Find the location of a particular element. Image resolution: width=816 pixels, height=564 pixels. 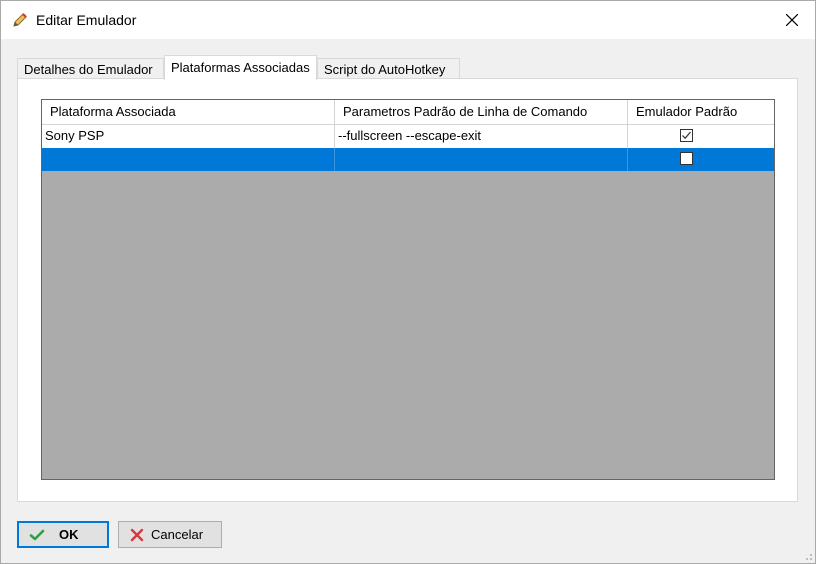

close-button is located at coordinates (792, 20).